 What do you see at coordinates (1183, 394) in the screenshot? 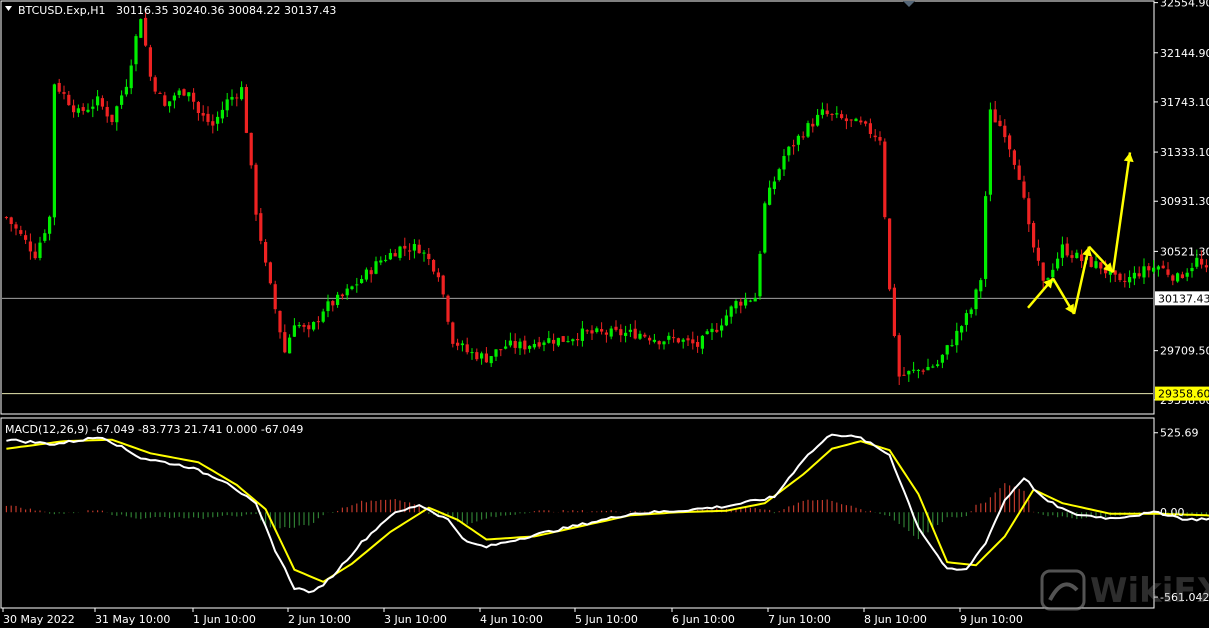
I see `support-price-label: 29358.60` at bounding box center [1183, 394].